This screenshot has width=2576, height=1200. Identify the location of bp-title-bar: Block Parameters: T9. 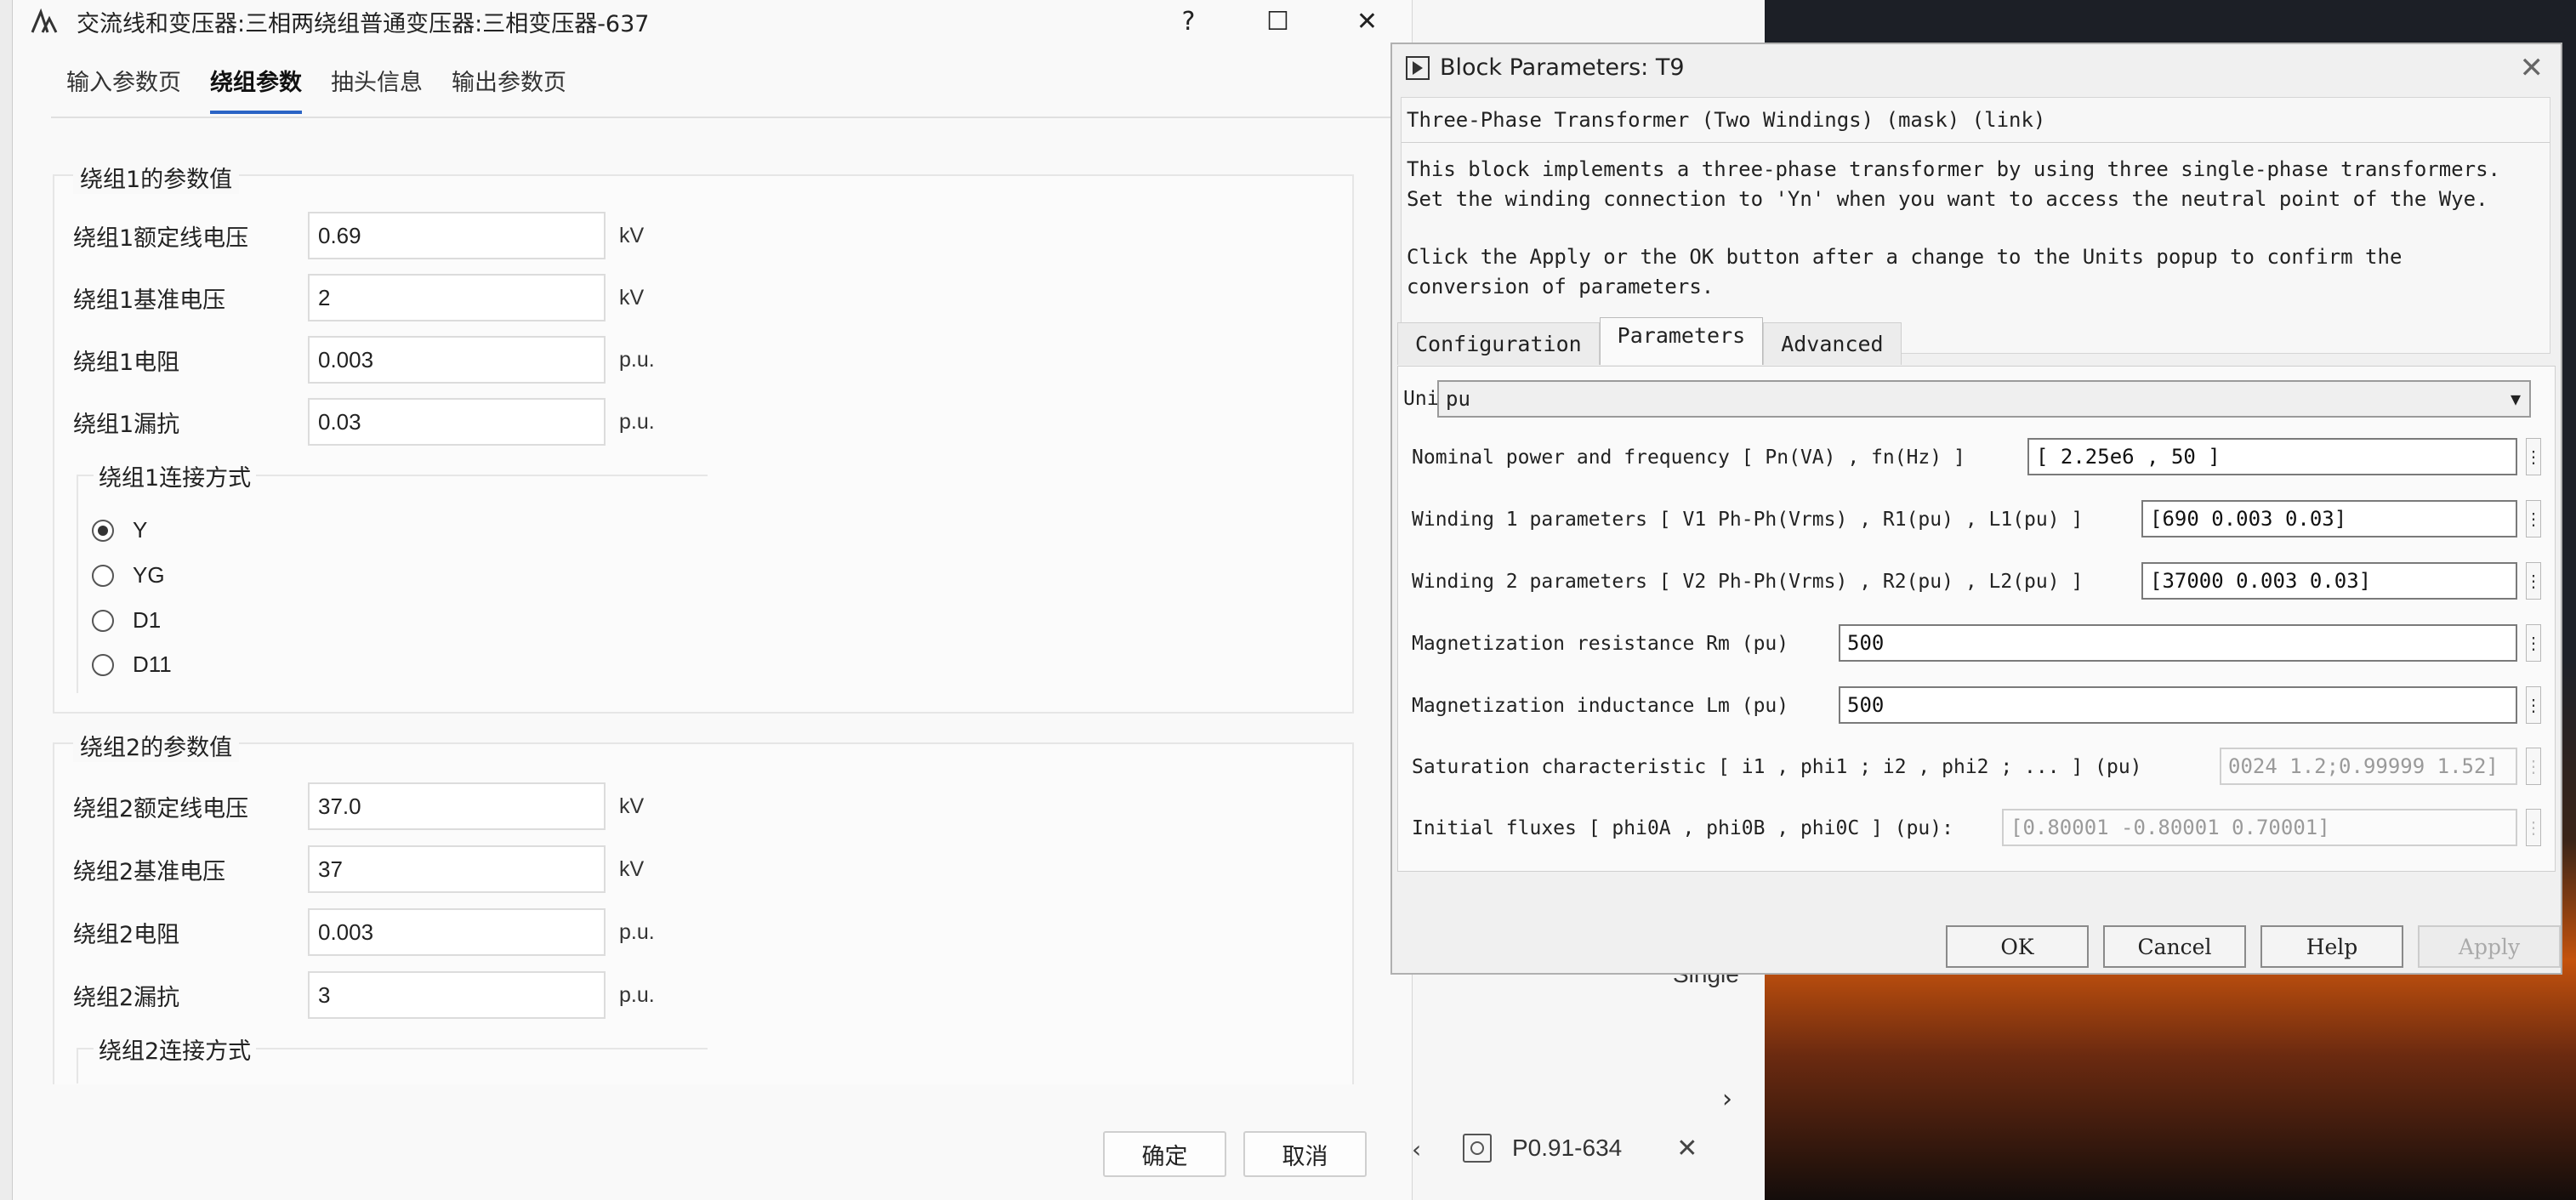
(1545, 67).